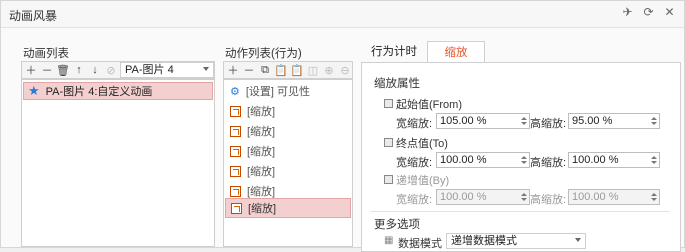 This screenshot has height=252, width=685. Describe the element at coordinates (548, 163) in the screenshot. I see `to-height-label: 高缩放:` at that location.